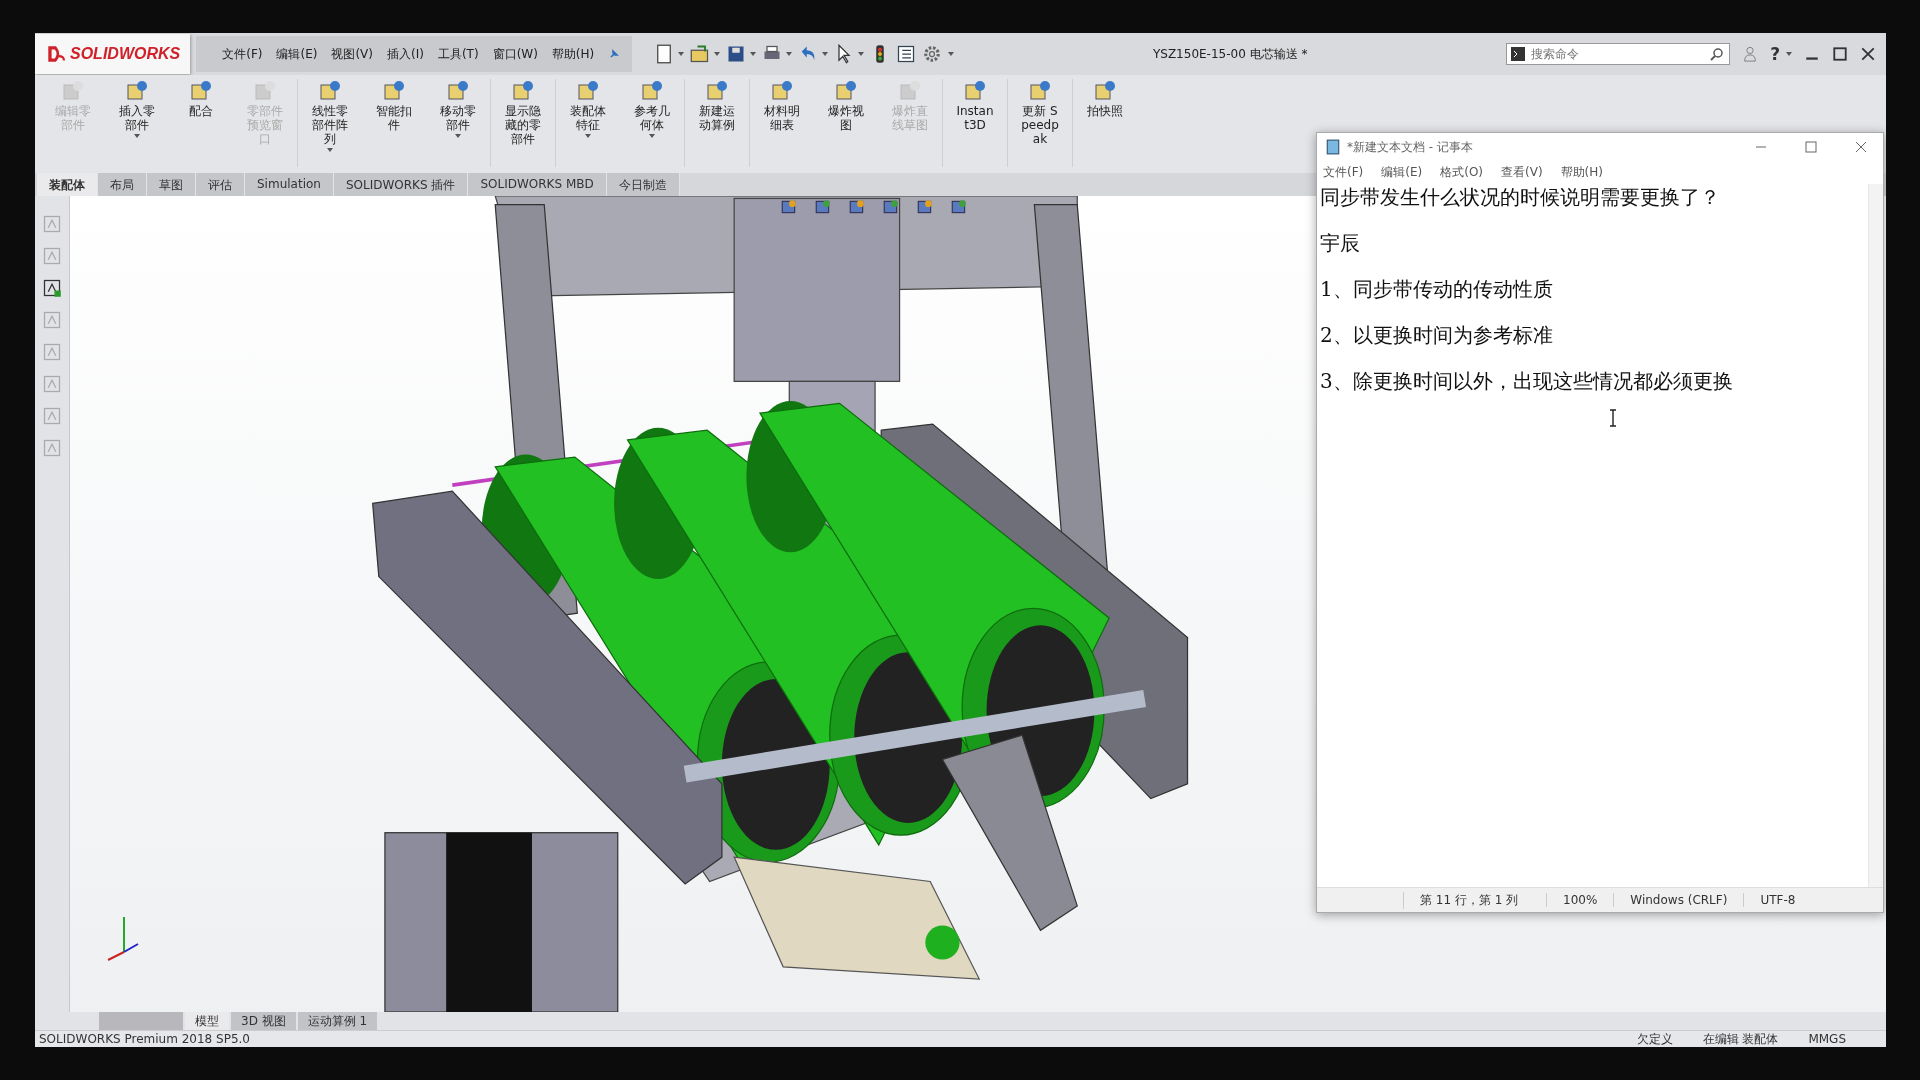 The height and width of the screenshot is (1080, 1920). Describe the element at coordinates (1717, 54) in the screenshot. I see `search-icon` at that location.